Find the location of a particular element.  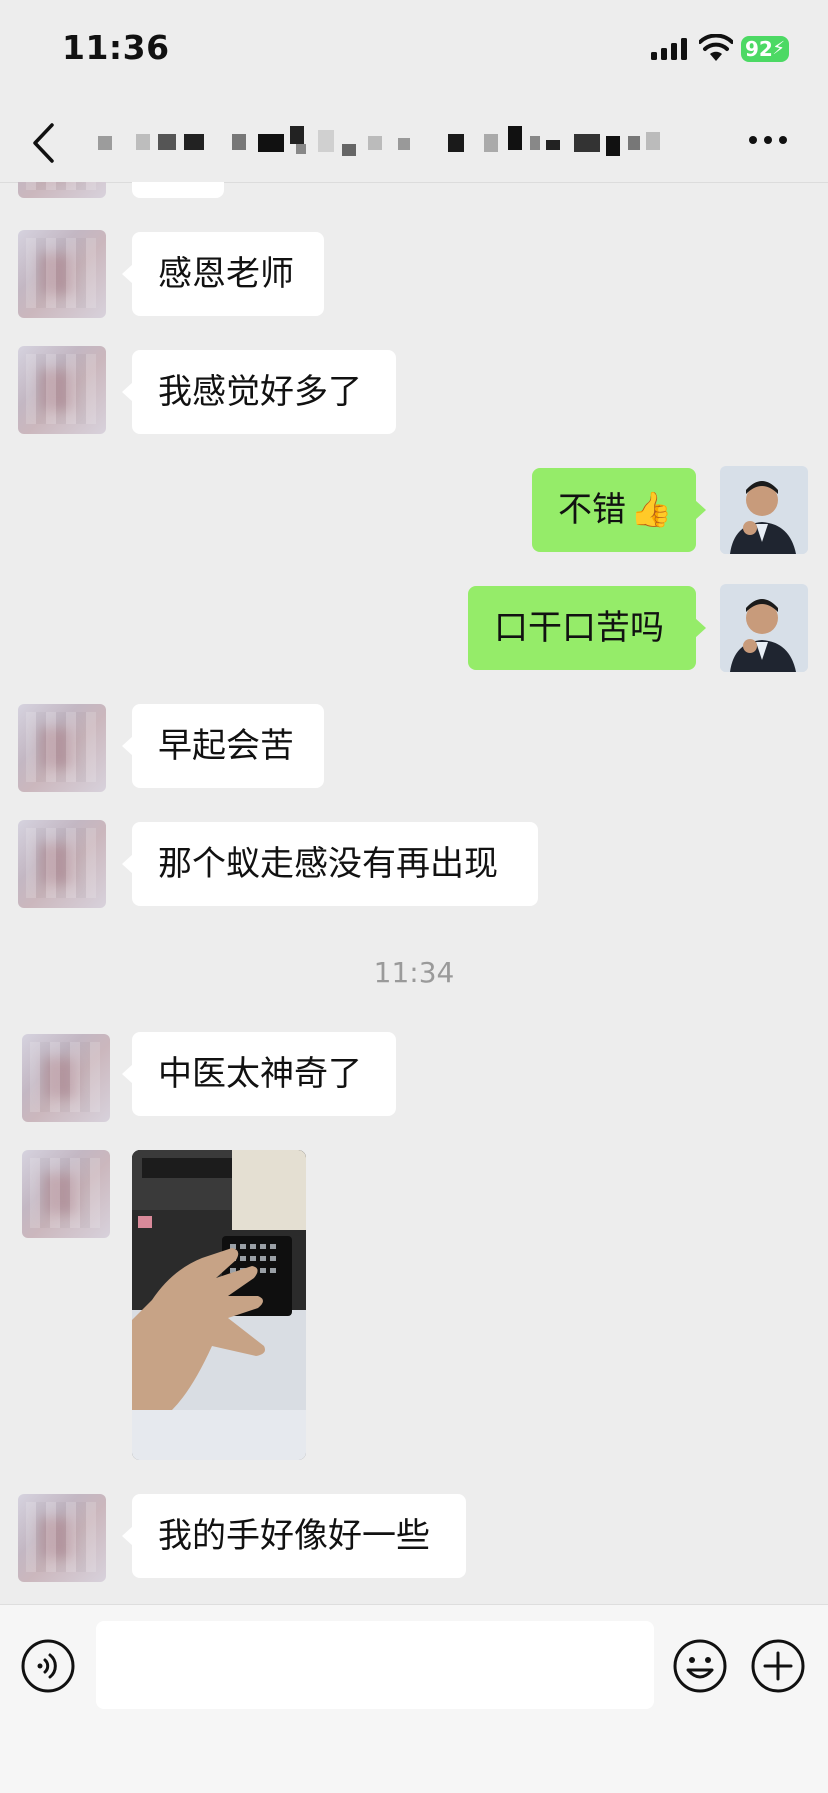

incoming-message: 我感觉好多了 is located at coordinates (259, 392).